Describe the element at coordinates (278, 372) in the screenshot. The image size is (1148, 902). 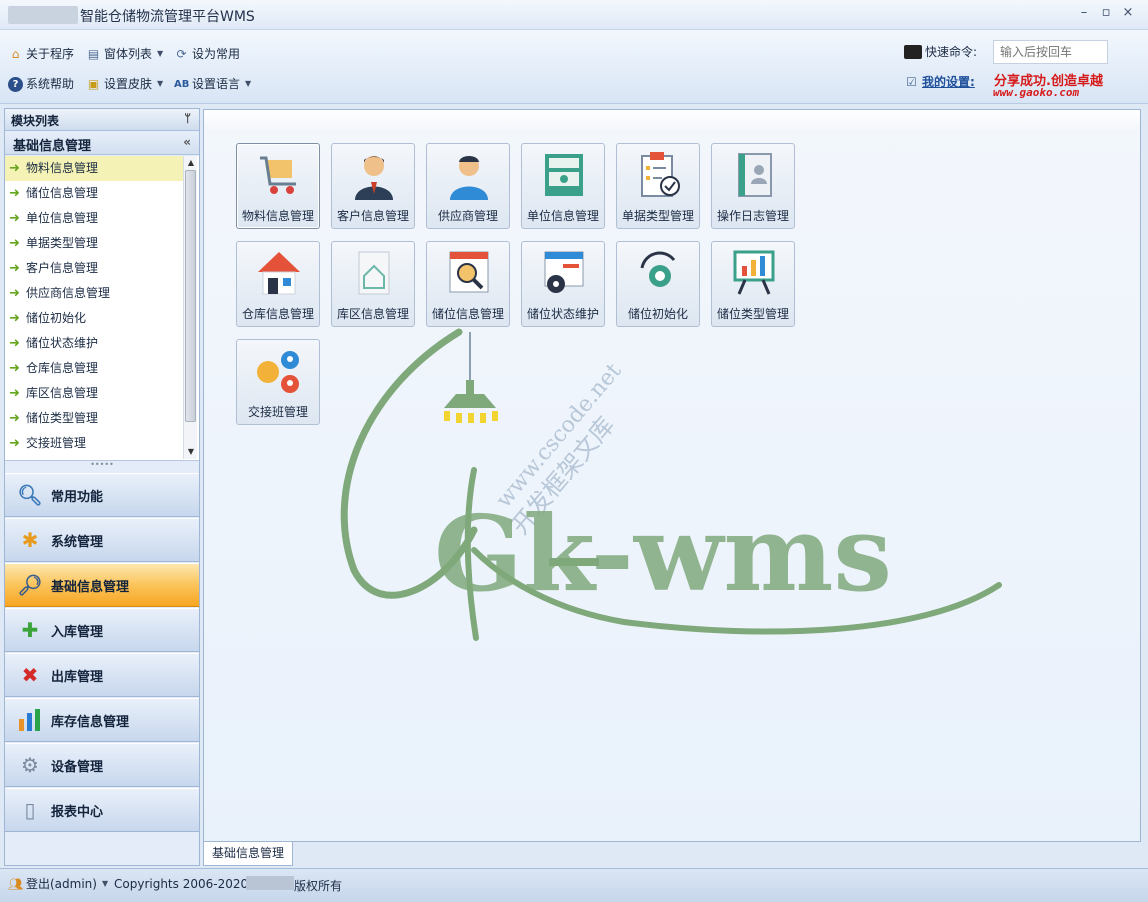
I see `user-exchange-icon` at that location.